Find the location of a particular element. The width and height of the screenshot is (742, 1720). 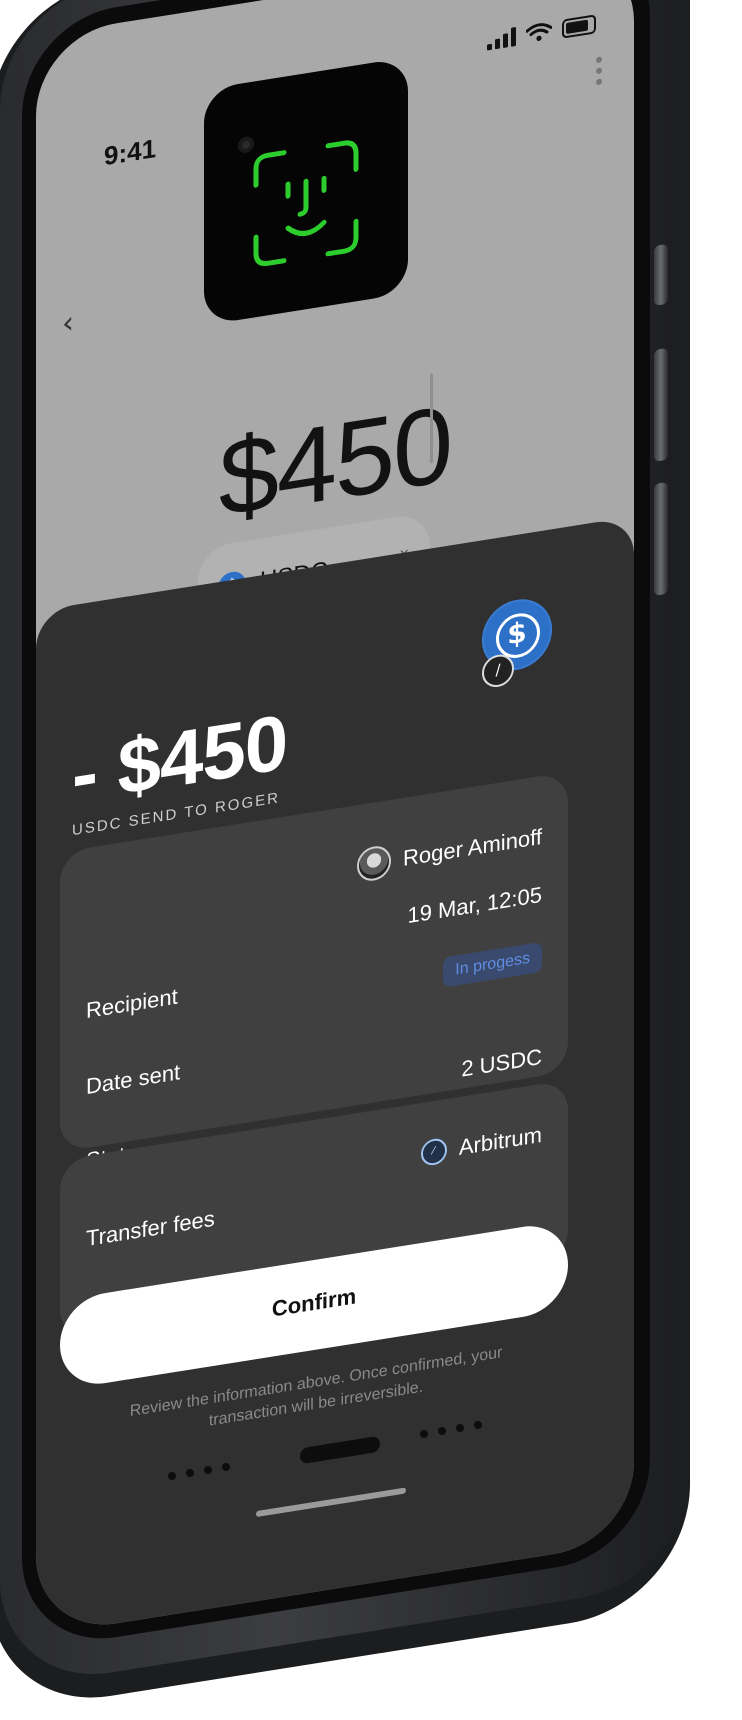

mute-switch is located at coordinates (661, 274).